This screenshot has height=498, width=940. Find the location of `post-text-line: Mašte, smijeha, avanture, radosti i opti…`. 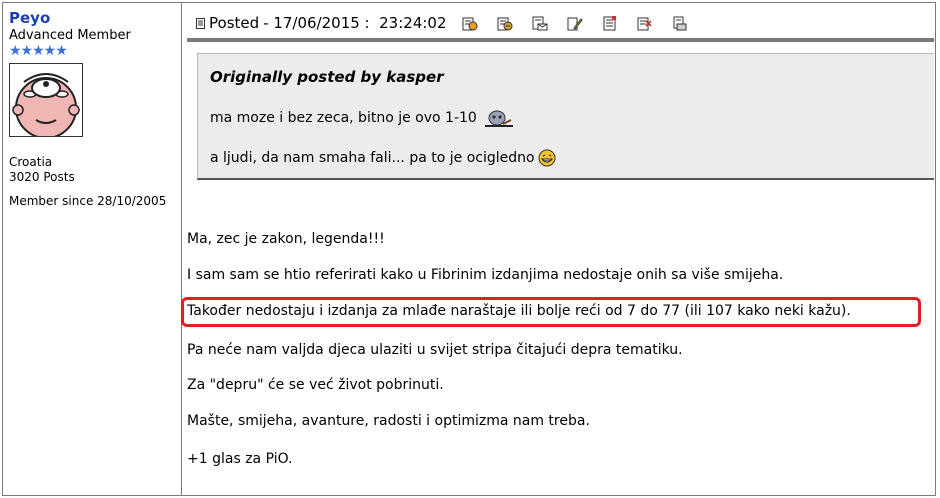

post-text-line: Mašte, smijeha, avanture, radosti i opti… is located at coordinates (388, 421).